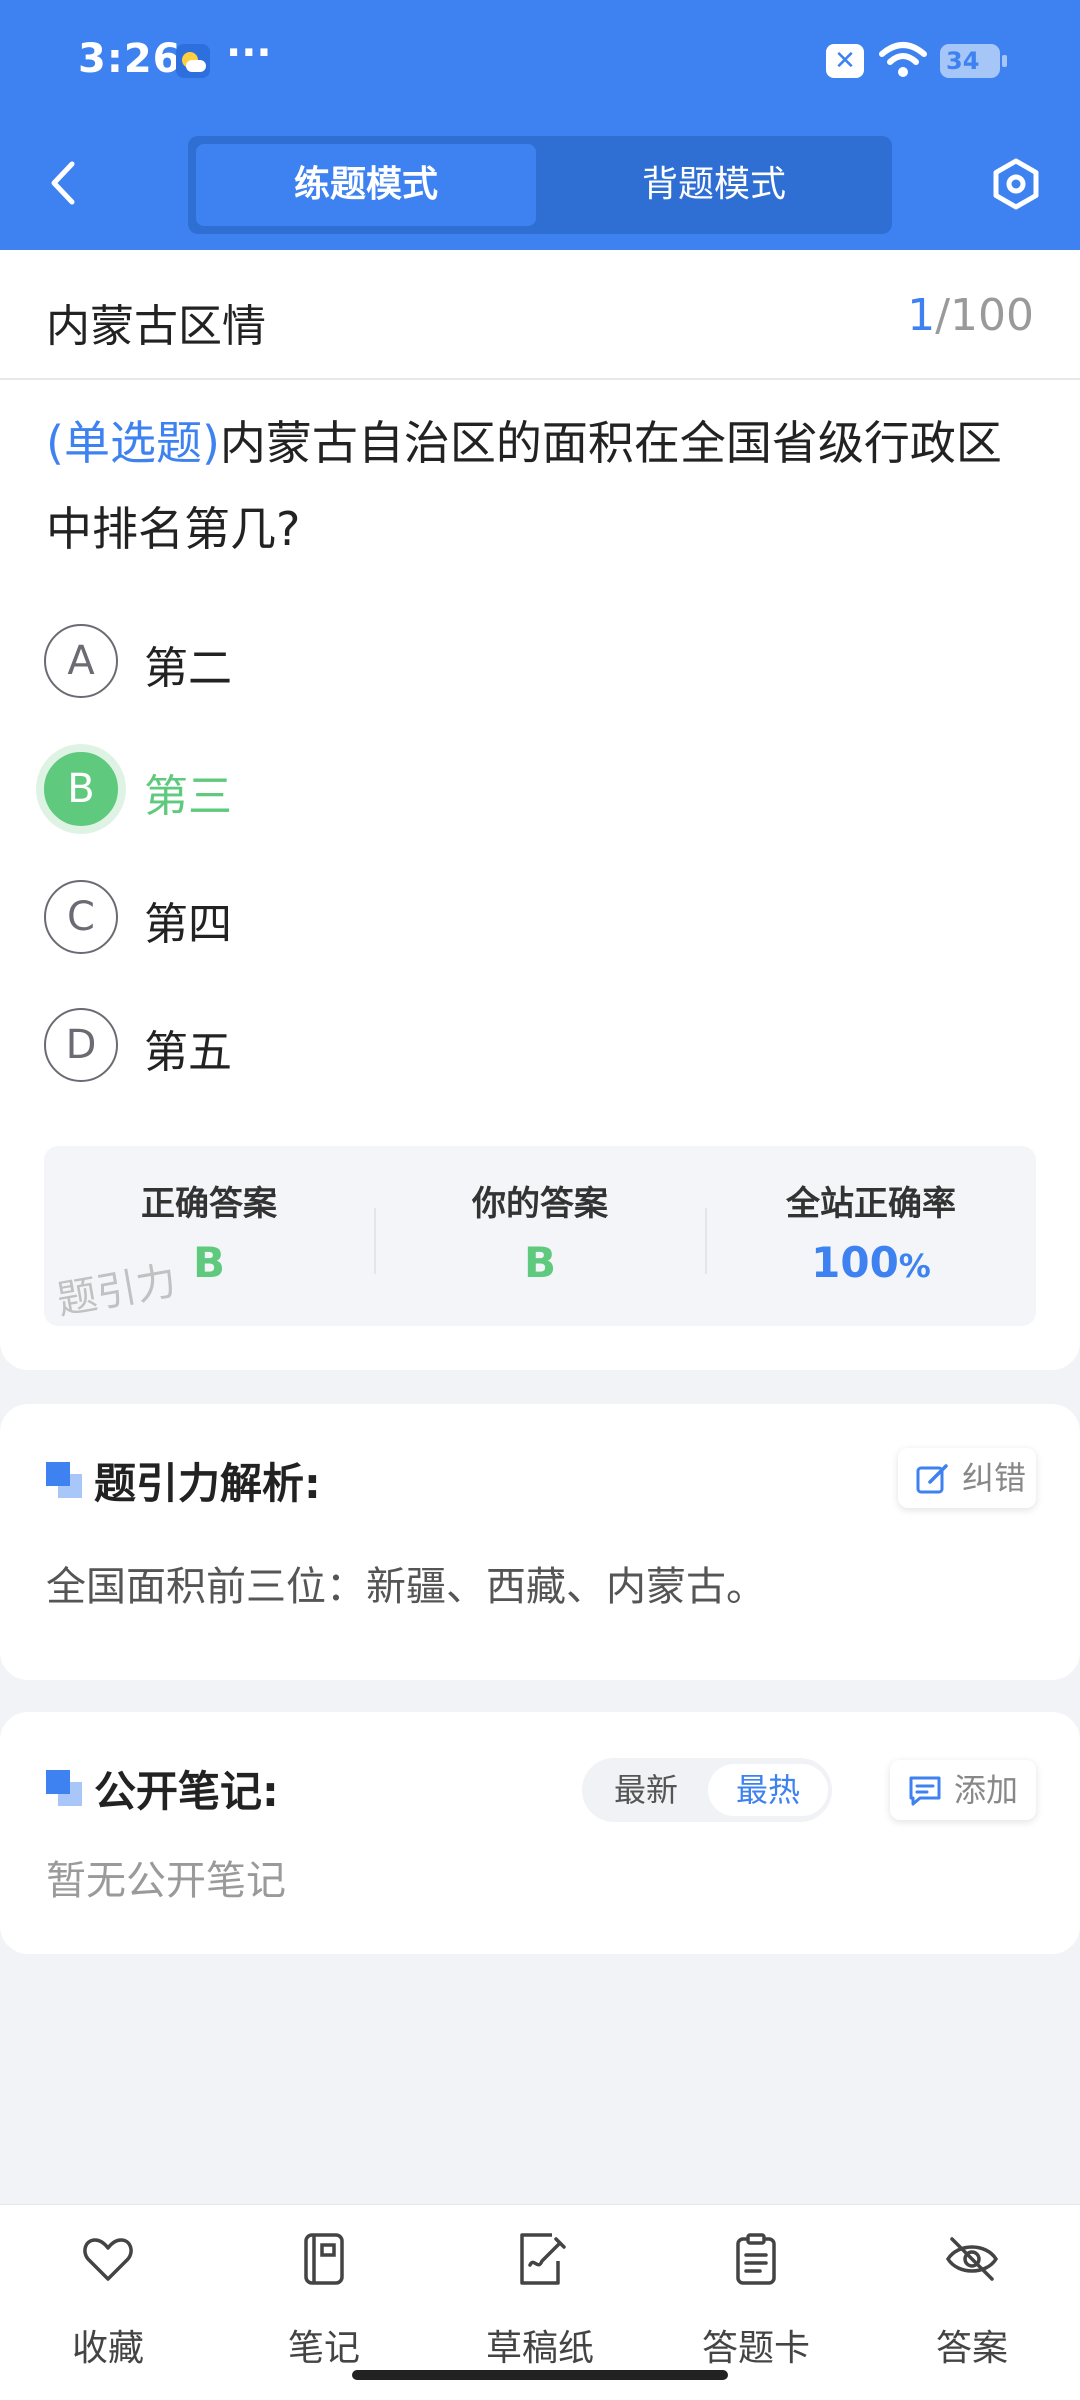  Describe the element at coordinates (130, 59) in the screenshot. I see `status-time: 3:26` at that location.